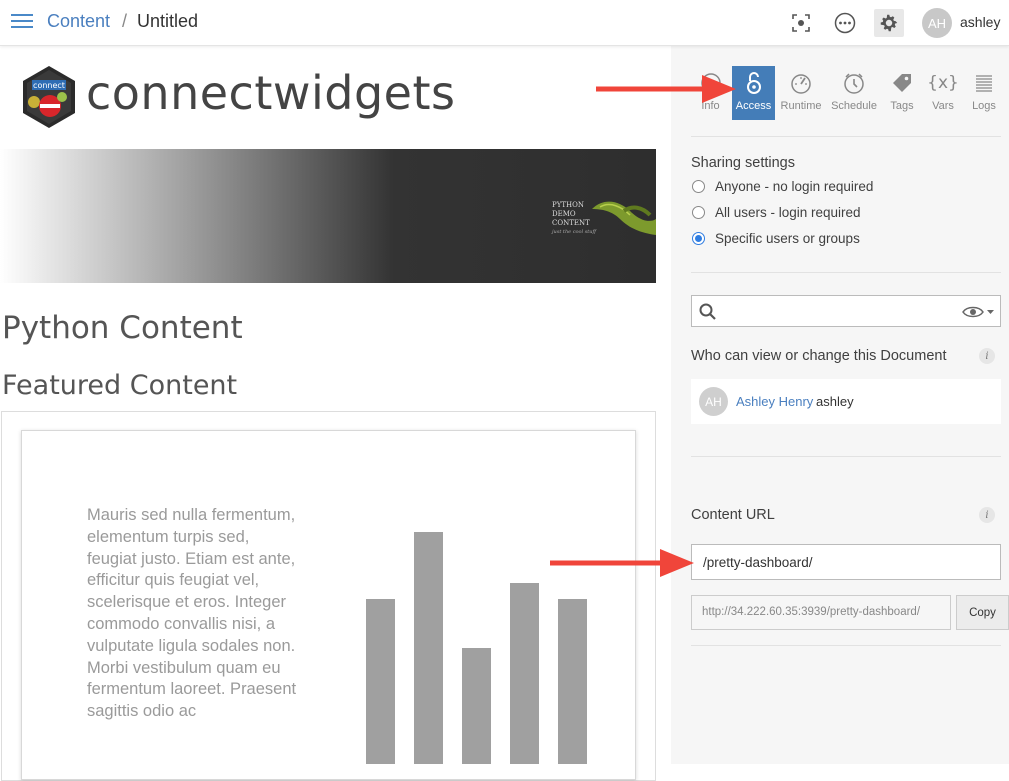 Image resolution: width=1009 pixels, height=781 pixels. Describe the element at coordinates (776, 212) in the screenshot. I see `radio-all-users: All users - login required` at that location.